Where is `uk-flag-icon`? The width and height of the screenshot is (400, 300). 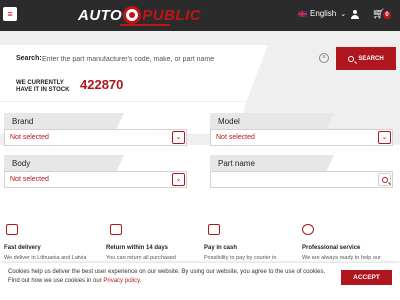 uk-flag-icon is located at coordinates (302, 13).